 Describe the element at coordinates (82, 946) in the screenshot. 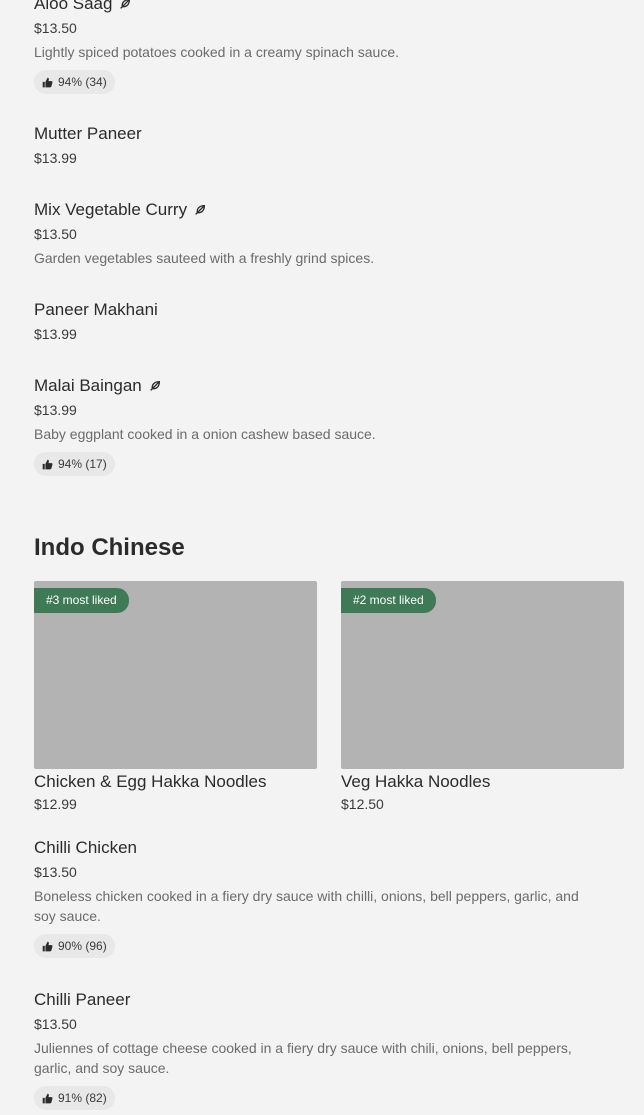

I see `rating-text: 90% (96)` at that location.